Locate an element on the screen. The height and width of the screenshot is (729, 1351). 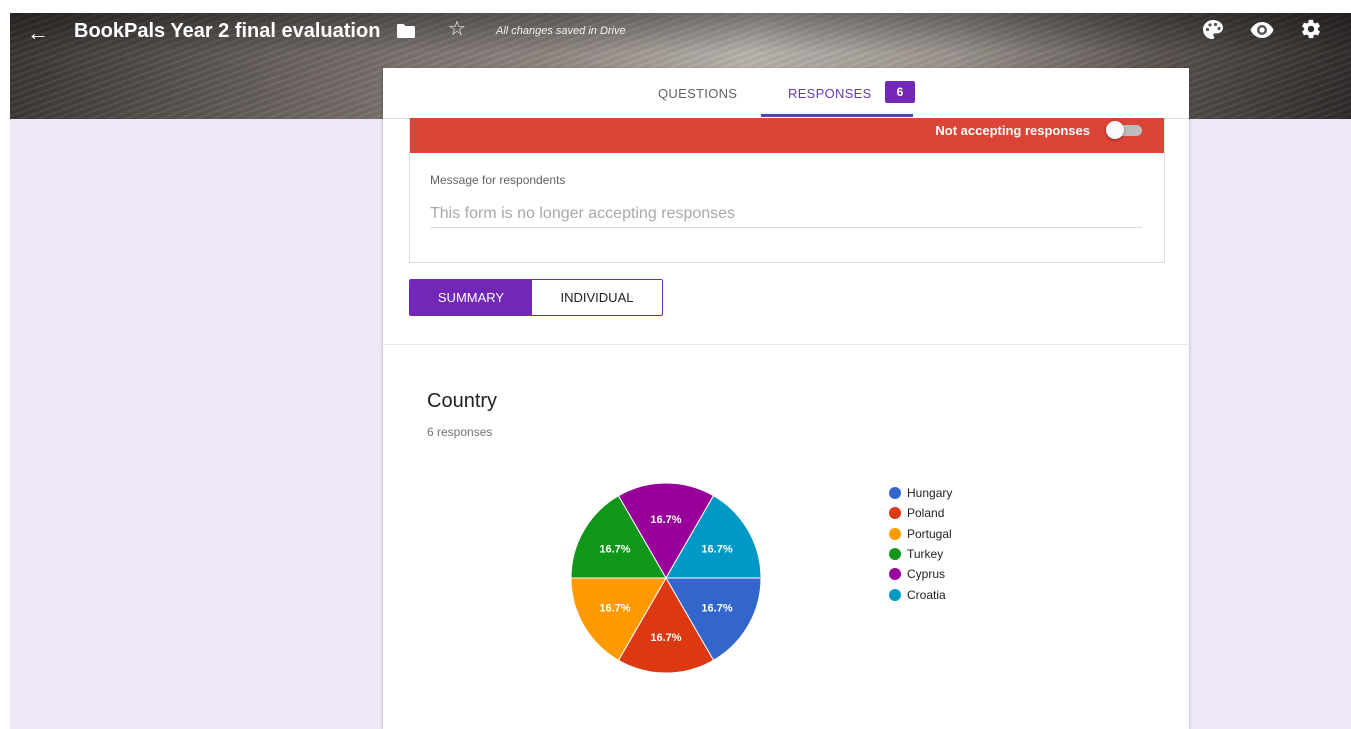
pie-label-poland: 16.7% is located at coordinates (665, 638).